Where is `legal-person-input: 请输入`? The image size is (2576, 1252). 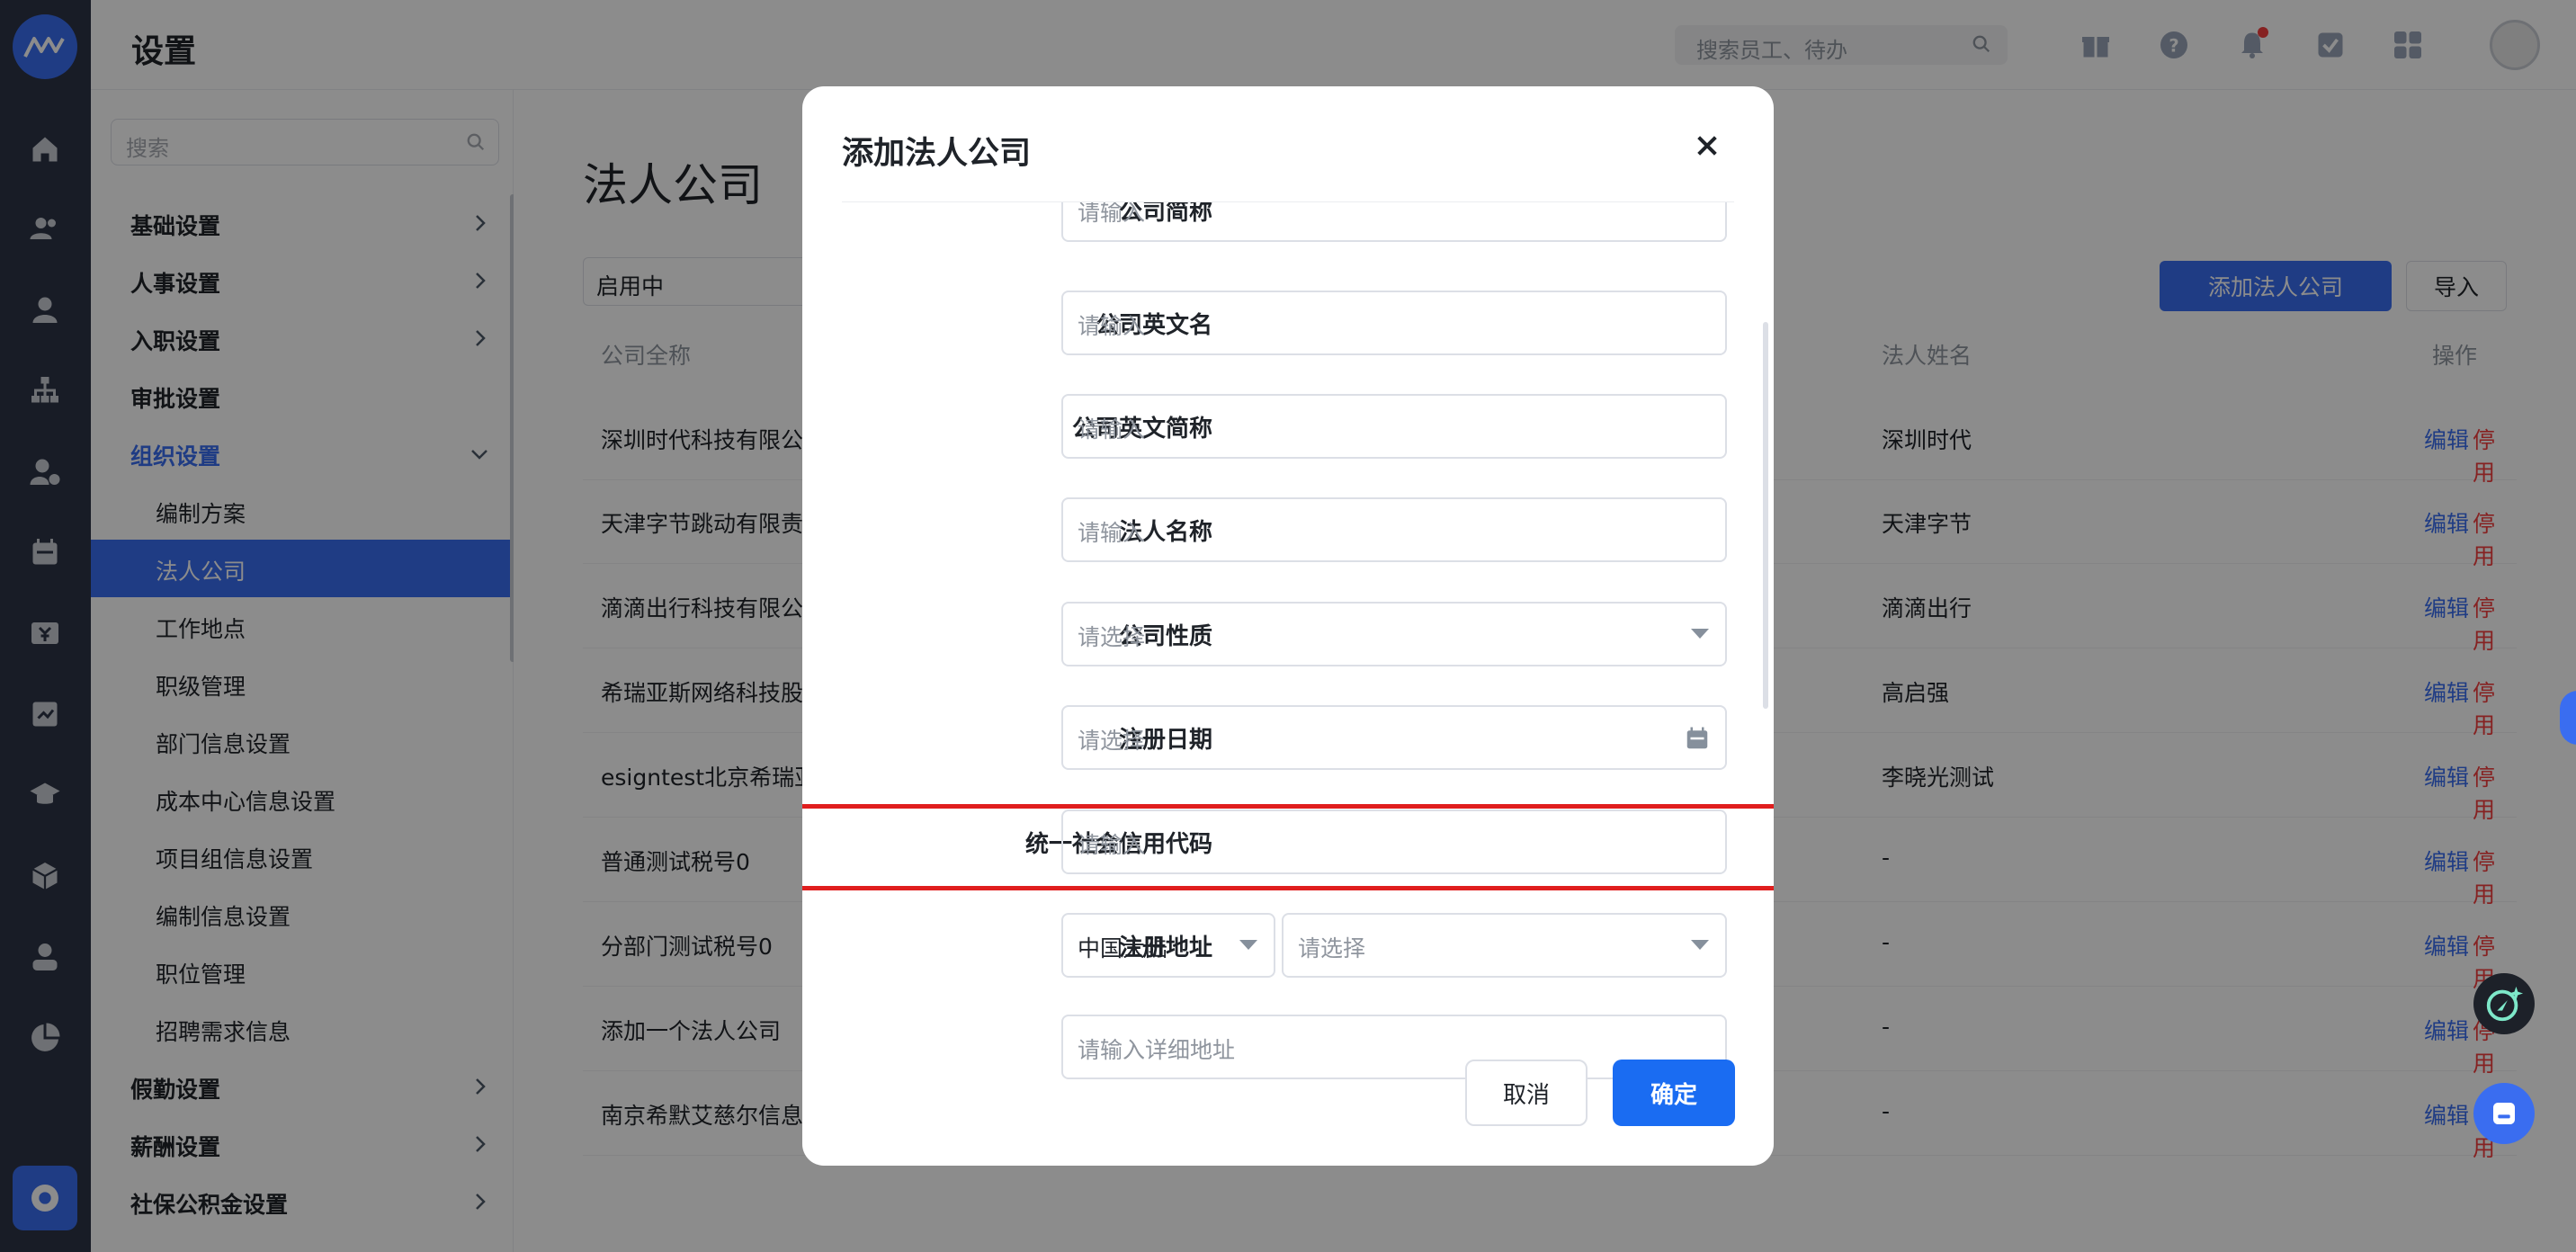
legal-person-input: 请输入 is located at coordinates (1394, 529).